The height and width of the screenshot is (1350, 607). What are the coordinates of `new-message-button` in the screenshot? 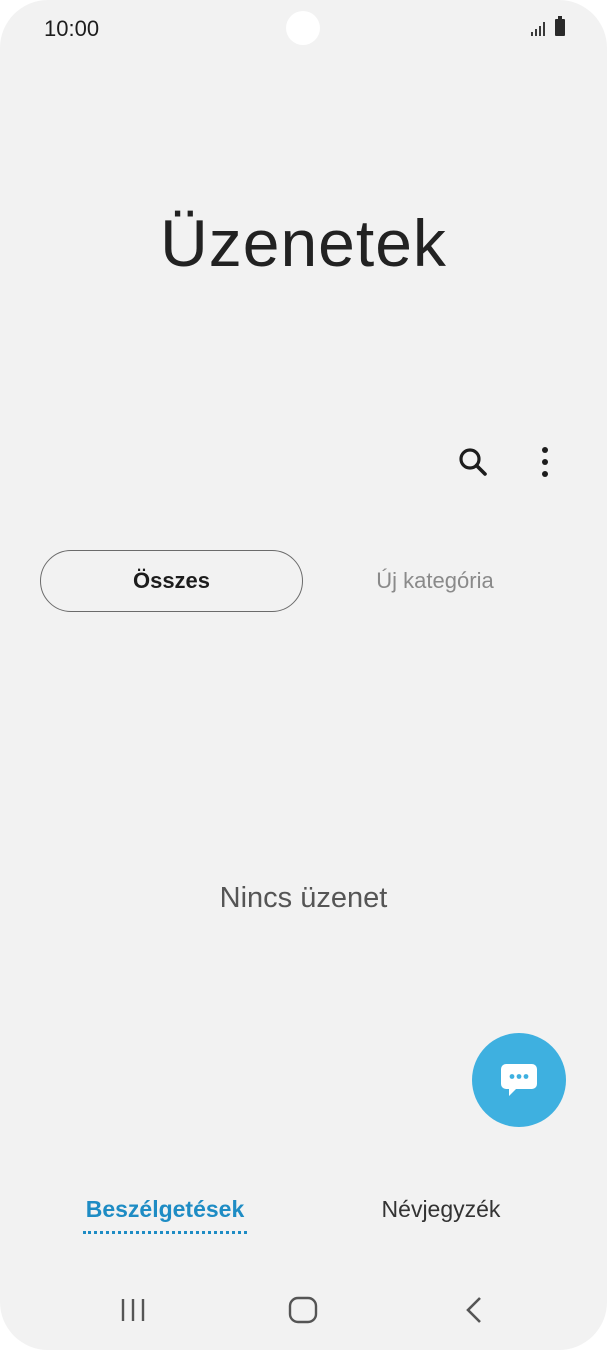 It's located at (519, 1080).